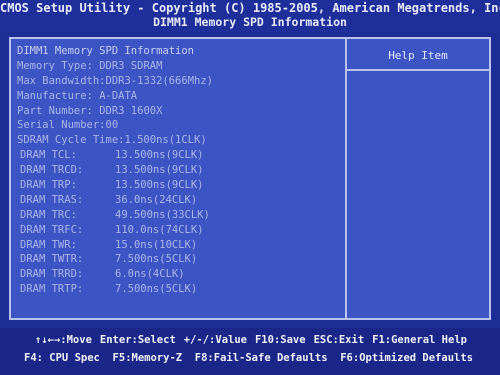  Describe the element at coordinates (63, 340) in the screenshot. I see `key-move: ↑↓←→:Move` at that location.